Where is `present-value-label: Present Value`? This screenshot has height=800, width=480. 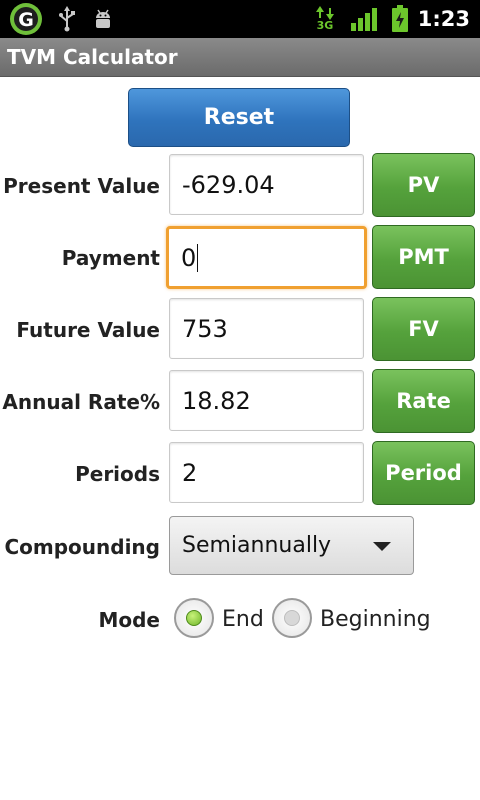 present-value-label: Present Value is located at coordinates (81, 186).